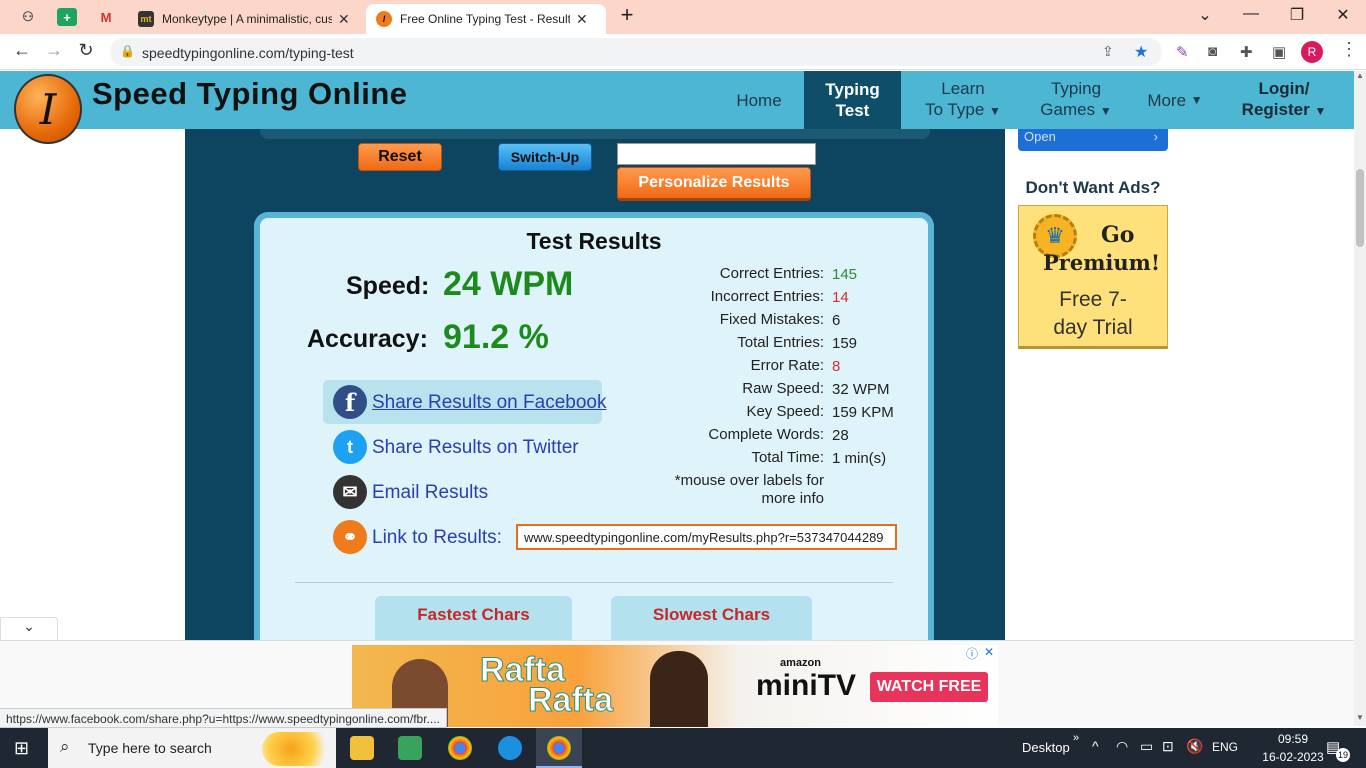  What do you see at coordinates (1194, 746) in the screenshot?
I see `volume-muted-icon: 🔇` at bounding box center [1194, 746].